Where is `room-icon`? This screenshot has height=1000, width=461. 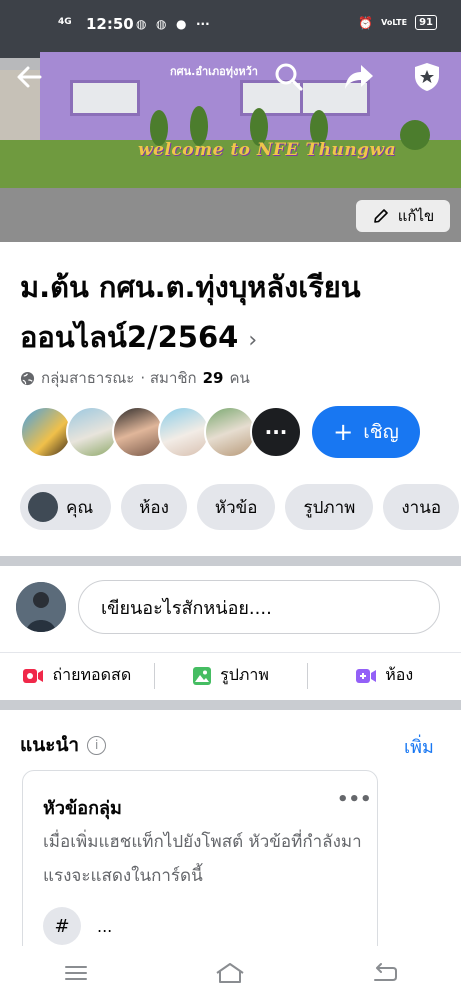 room-icon is located at coordinates (366, 675).